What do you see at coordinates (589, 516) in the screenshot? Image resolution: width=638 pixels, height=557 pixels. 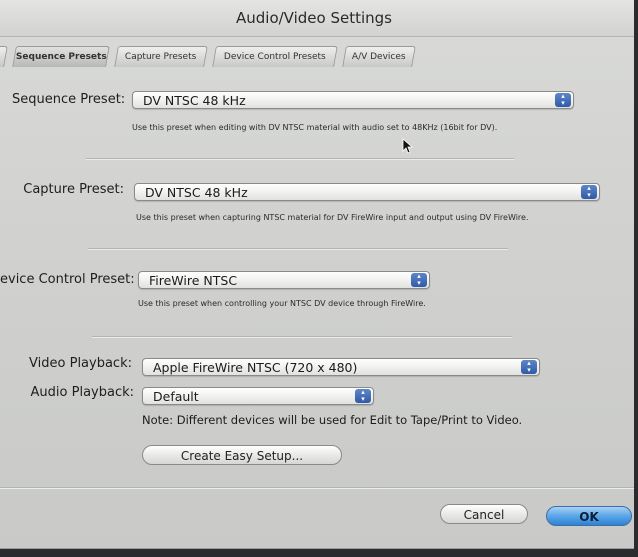 I see `ok-button: OK` at bounding box center [589, 516].